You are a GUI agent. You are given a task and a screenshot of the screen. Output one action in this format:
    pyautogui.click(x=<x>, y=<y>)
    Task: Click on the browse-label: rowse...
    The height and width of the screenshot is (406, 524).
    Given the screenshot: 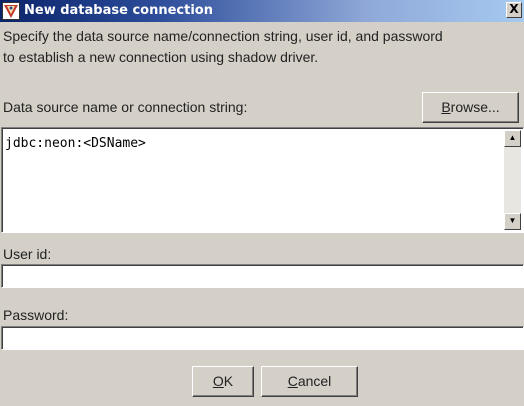 What is the action you would take?
    pyautogui.click(x=475, y=107)
    